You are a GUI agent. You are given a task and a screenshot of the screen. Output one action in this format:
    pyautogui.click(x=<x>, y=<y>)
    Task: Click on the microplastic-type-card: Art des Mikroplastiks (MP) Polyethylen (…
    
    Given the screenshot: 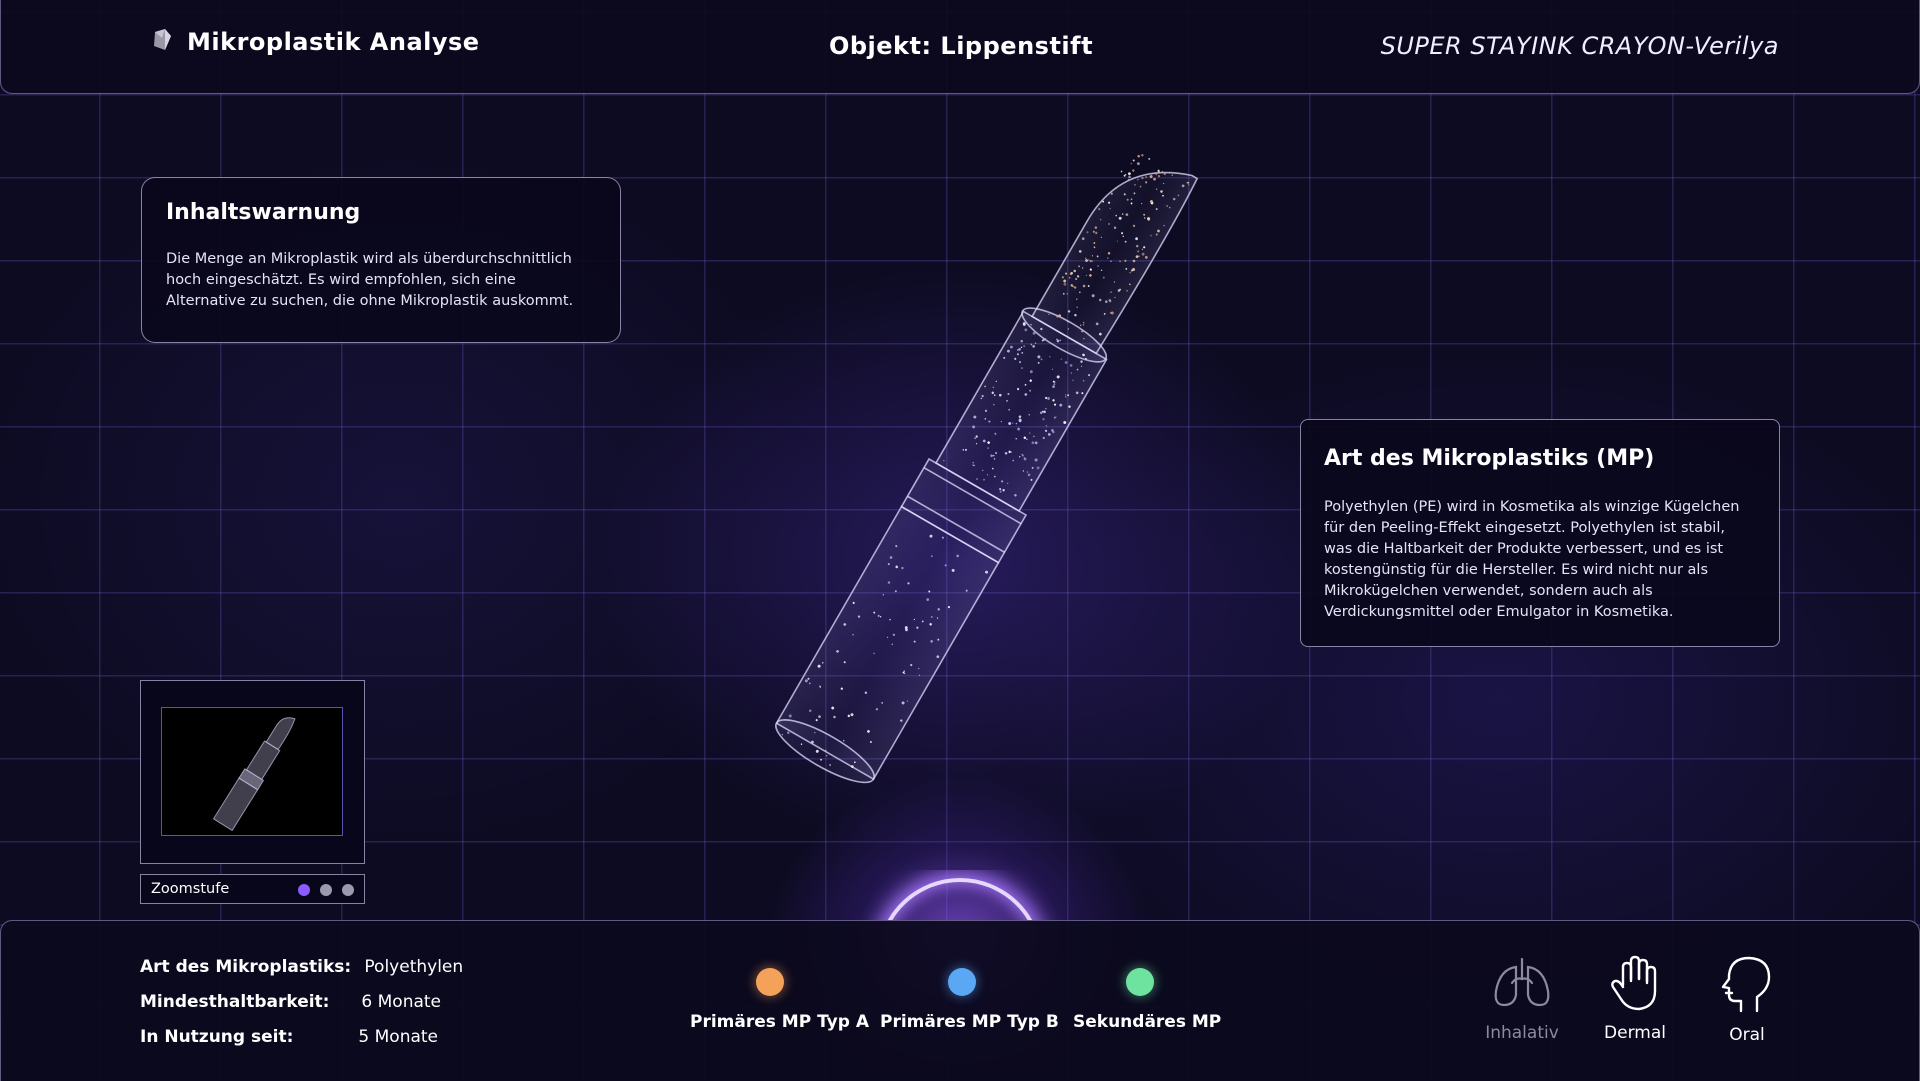 What is the action you would take?
    pyautogui.click(x=1540, y=533)
    